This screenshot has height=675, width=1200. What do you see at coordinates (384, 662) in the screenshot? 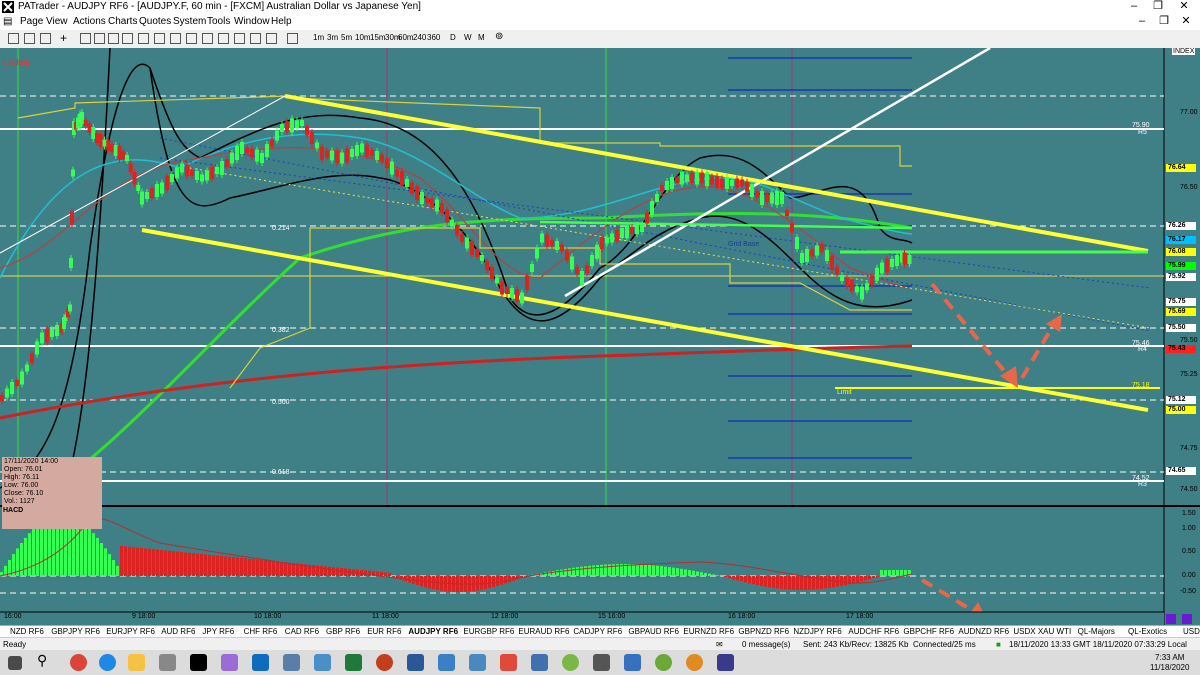
I see `powerpoint-icon` at bounding box center [384, 662].